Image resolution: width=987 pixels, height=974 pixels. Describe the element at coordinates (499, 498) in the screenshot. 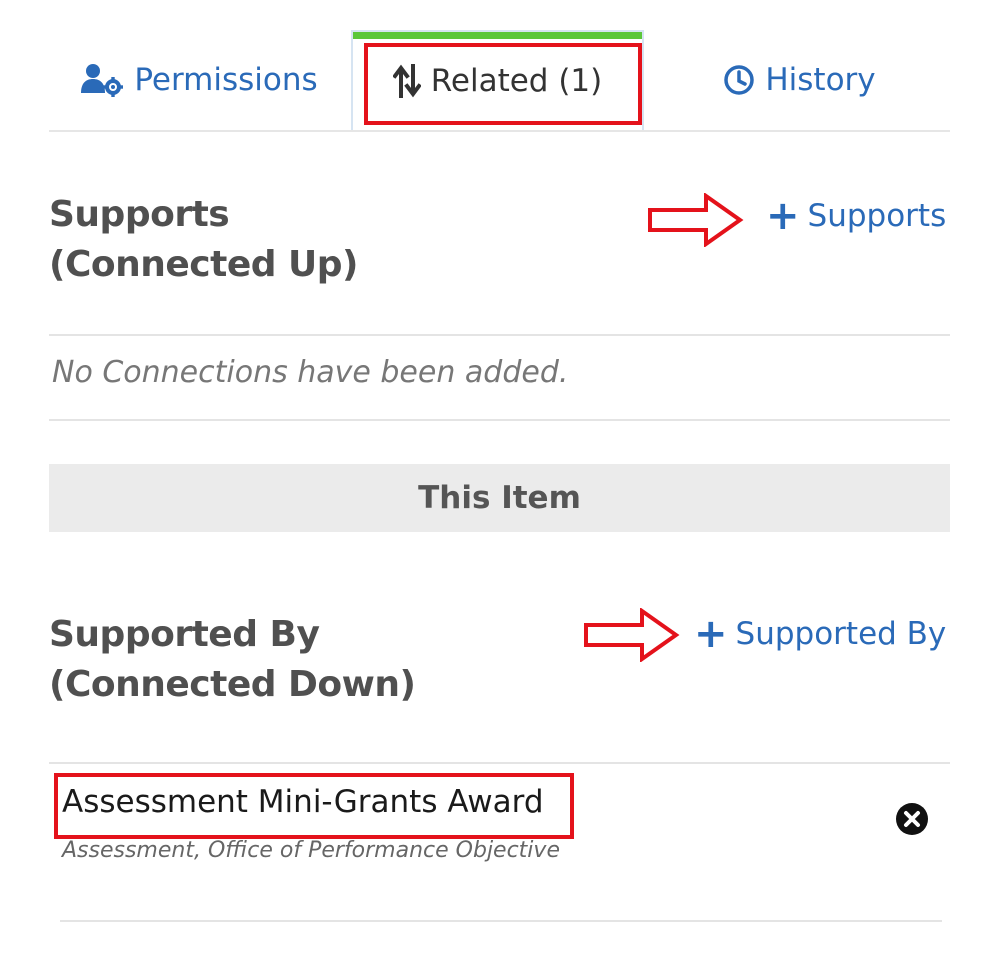

I see `this-item-bar: This Item` at that location.